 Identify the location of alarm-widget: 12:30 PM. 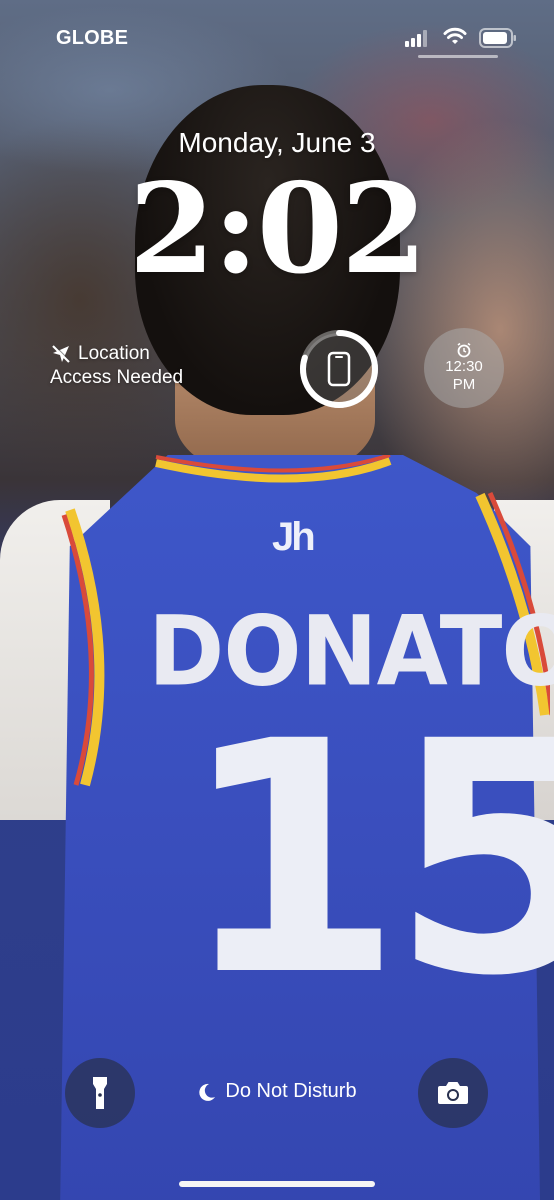
(464, 368).